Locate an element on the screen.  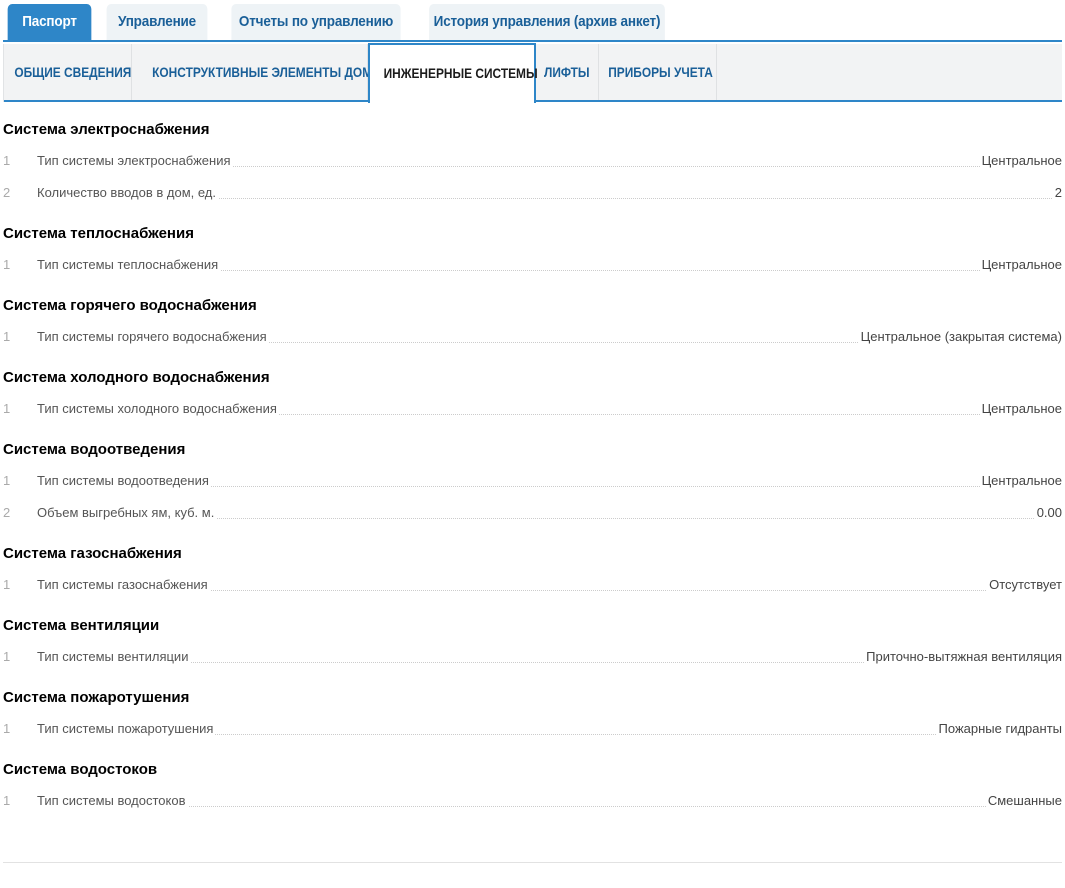
subtab-label: ОБЩИЕ СВЕДЕНИЯ is located at coordinates (73, 72).